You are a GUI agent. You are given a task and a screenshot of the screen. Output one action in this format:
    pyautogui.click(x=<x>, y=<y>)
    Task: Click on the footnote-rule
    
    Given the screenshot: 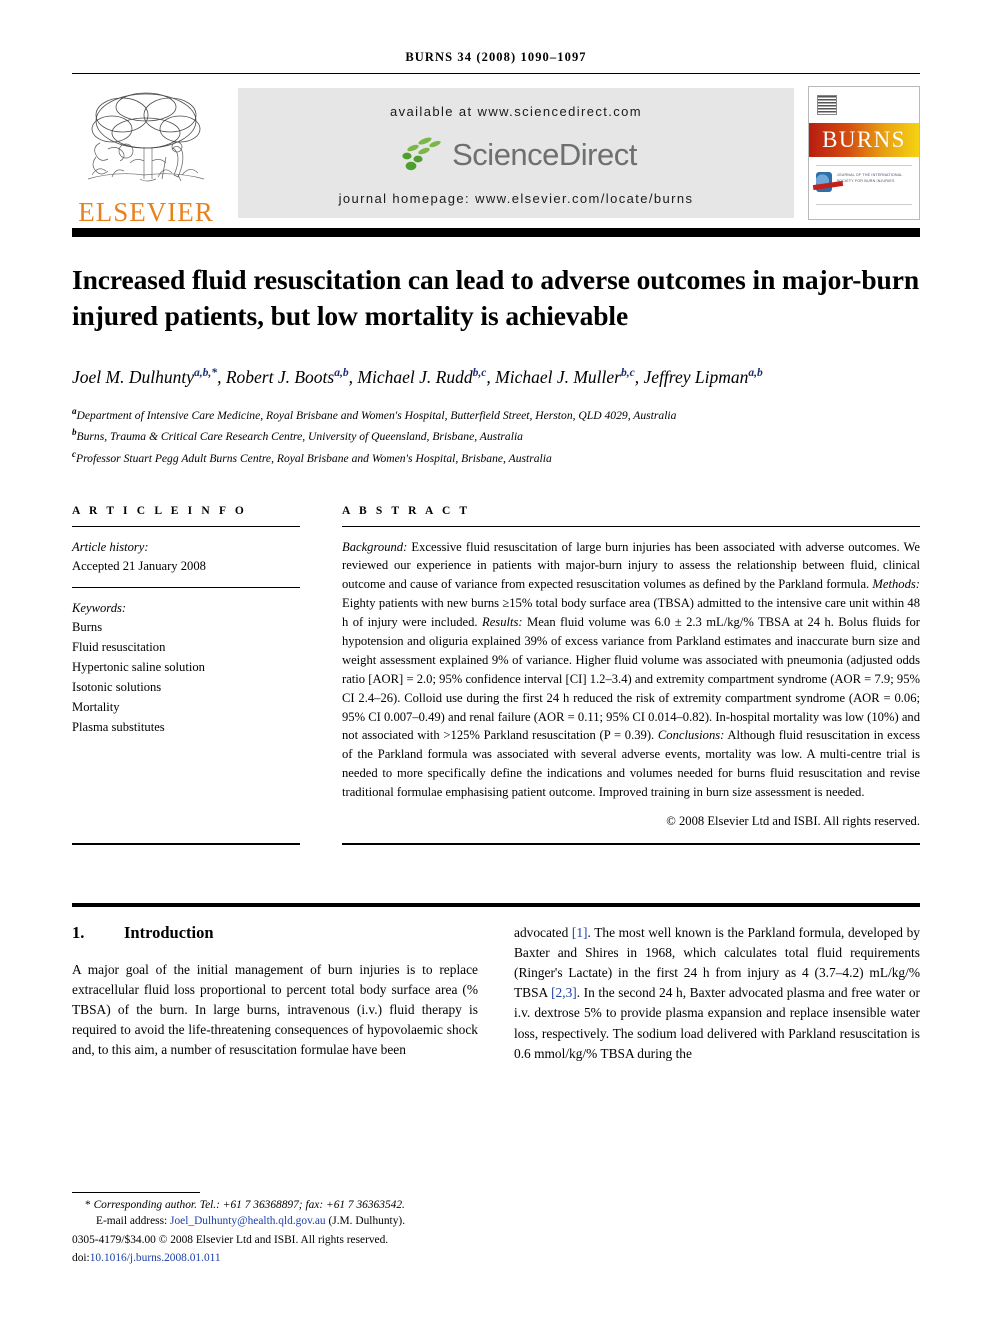 What is the action you would take?
    pyautogui.click(x=136, y=1192)
    